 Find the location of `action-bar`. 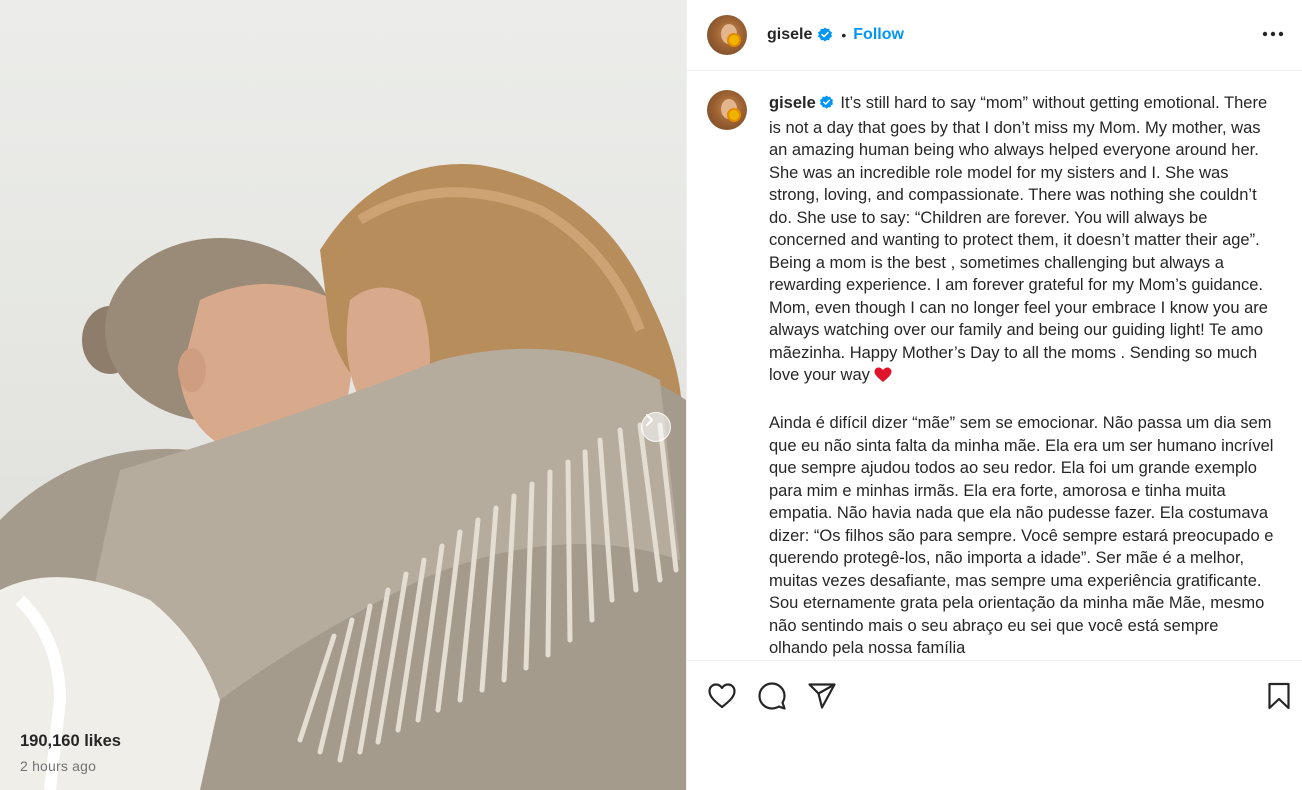

action-bar is located at coordinates (994, 696).